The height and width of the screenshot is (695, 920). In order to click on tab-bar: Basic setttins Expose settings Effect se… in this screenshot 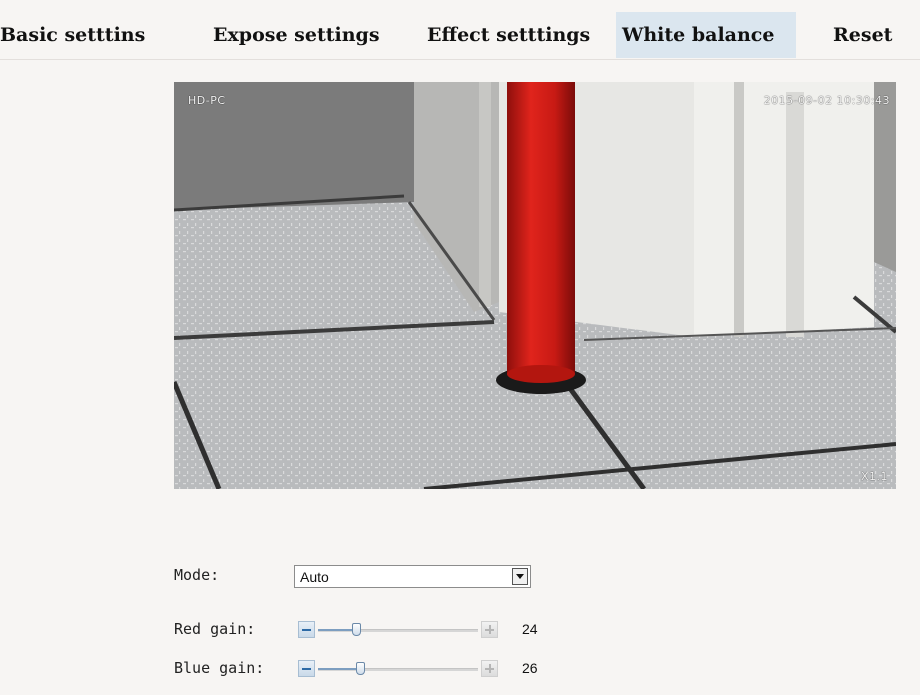, I will do `click(460, 30)`.